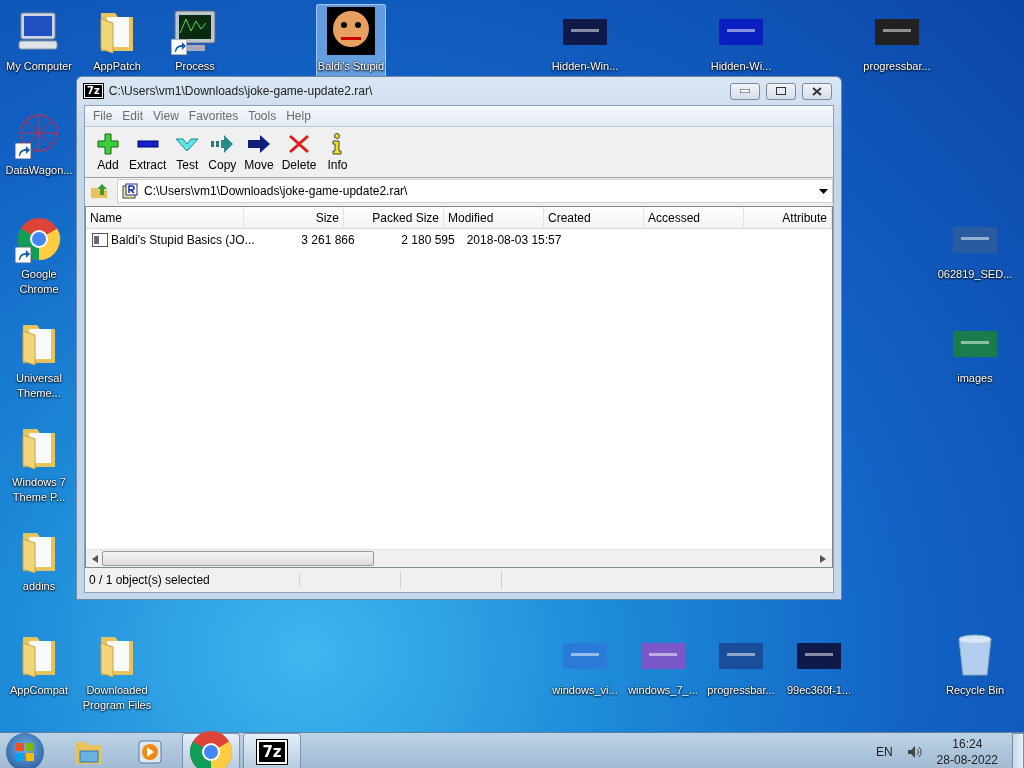 Image resolution: width=1024 pixels, height=768 pixels. Describe the element at coordinates (241, 91) in the screenshot. I see `window-title: C:\Users\vm1\Downloads\joke-game-update2.rar\` at that location.